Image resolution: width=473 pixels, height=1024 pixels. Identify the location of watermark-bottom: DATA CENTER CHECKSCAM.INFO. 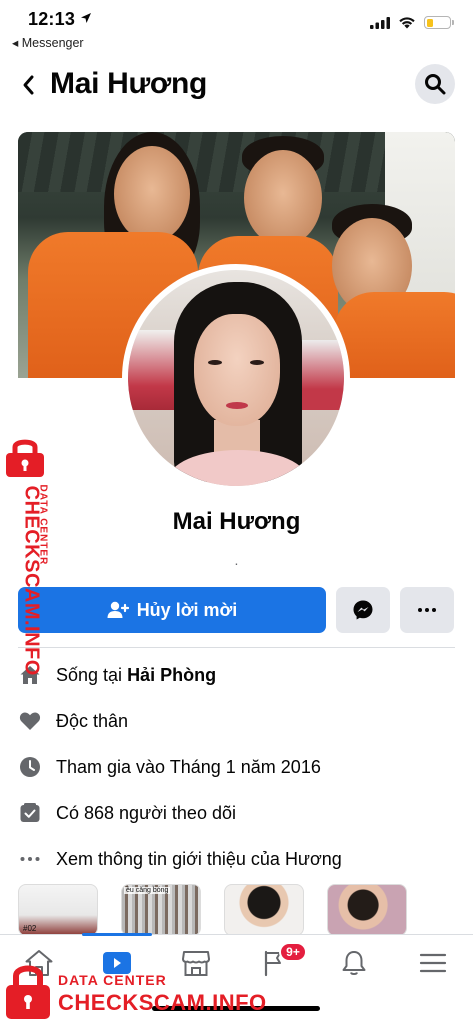
(236, 991).